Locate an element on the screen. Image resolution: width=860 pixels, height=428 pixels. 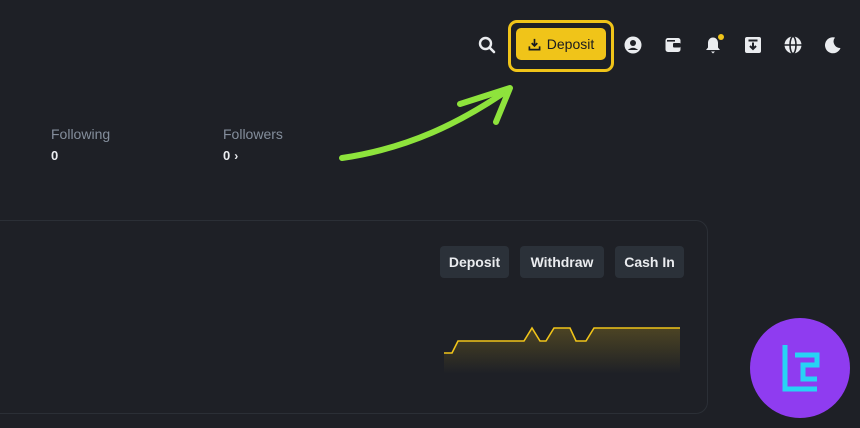
watermark-logo is located at coordinates (800, 368).